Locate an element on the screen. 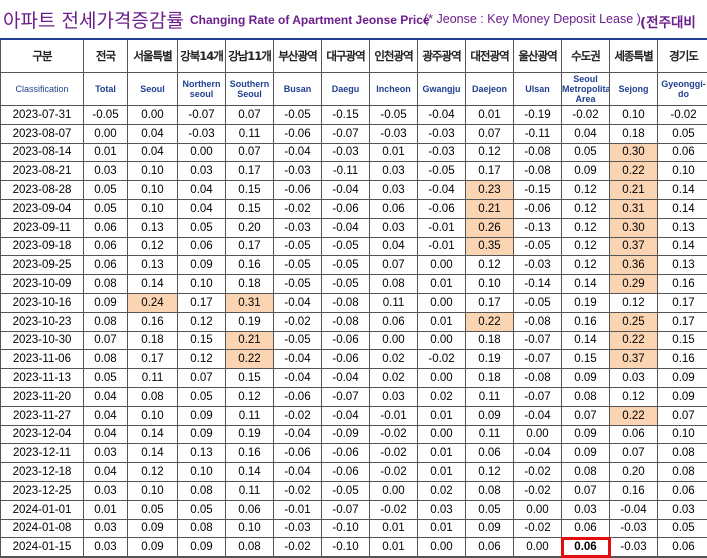  table-cell: -0.10 is located at coordinates (346, 528).